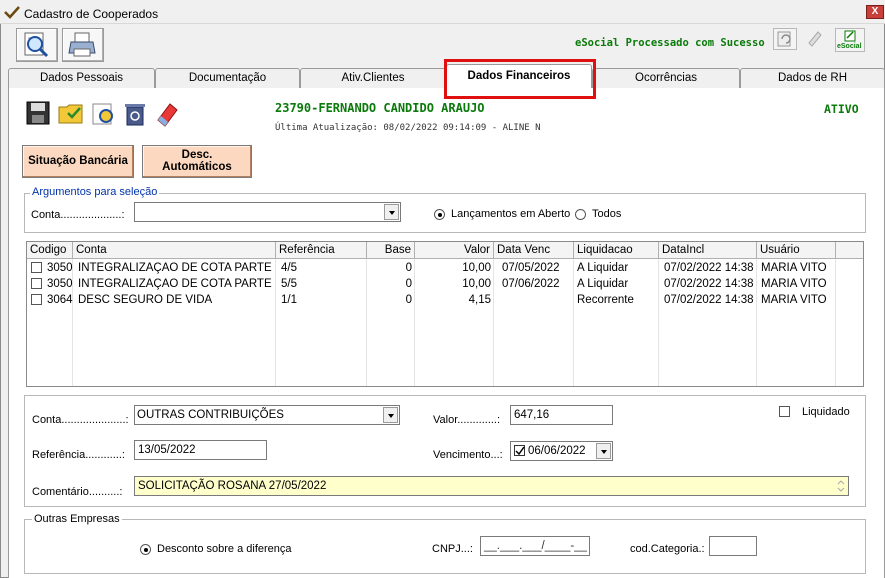 The height and width of the screenshot is (578, 885). Describe the element at coordinates (520, 79) in the screenshot. I see `active-tab-highlight` at that location.